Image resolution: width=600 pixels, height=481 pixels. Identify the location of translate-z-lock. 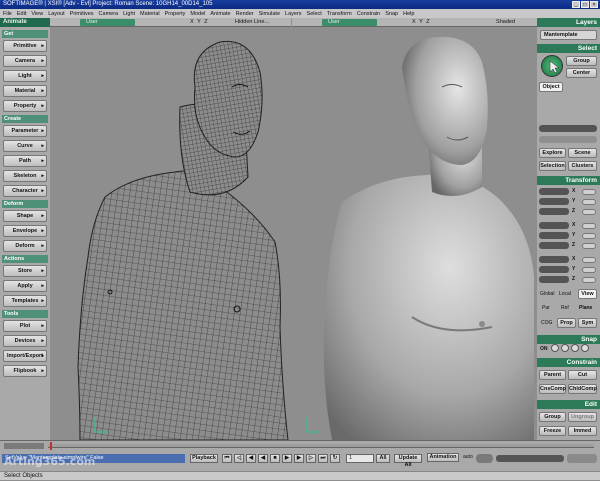
(589, 280).